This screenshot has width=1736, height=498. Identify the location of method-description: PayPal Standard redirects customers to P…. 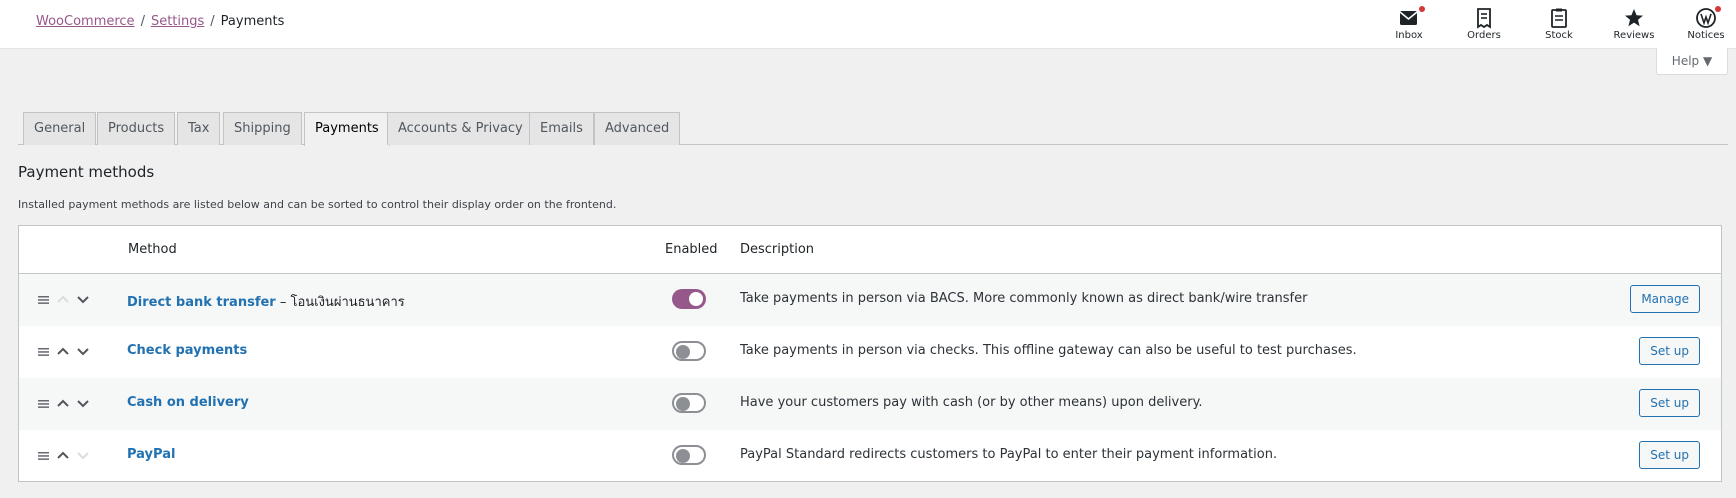
(1009, 454).